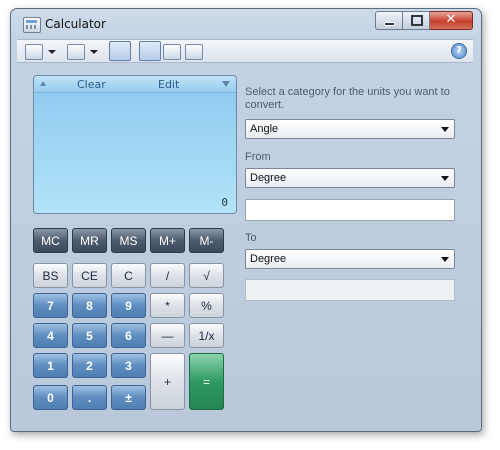 The height and width of the screenshot is (450, 500). Describe the element at coordinates (206, 275) in the screenshot. I see `square-root-button: √` at that location.